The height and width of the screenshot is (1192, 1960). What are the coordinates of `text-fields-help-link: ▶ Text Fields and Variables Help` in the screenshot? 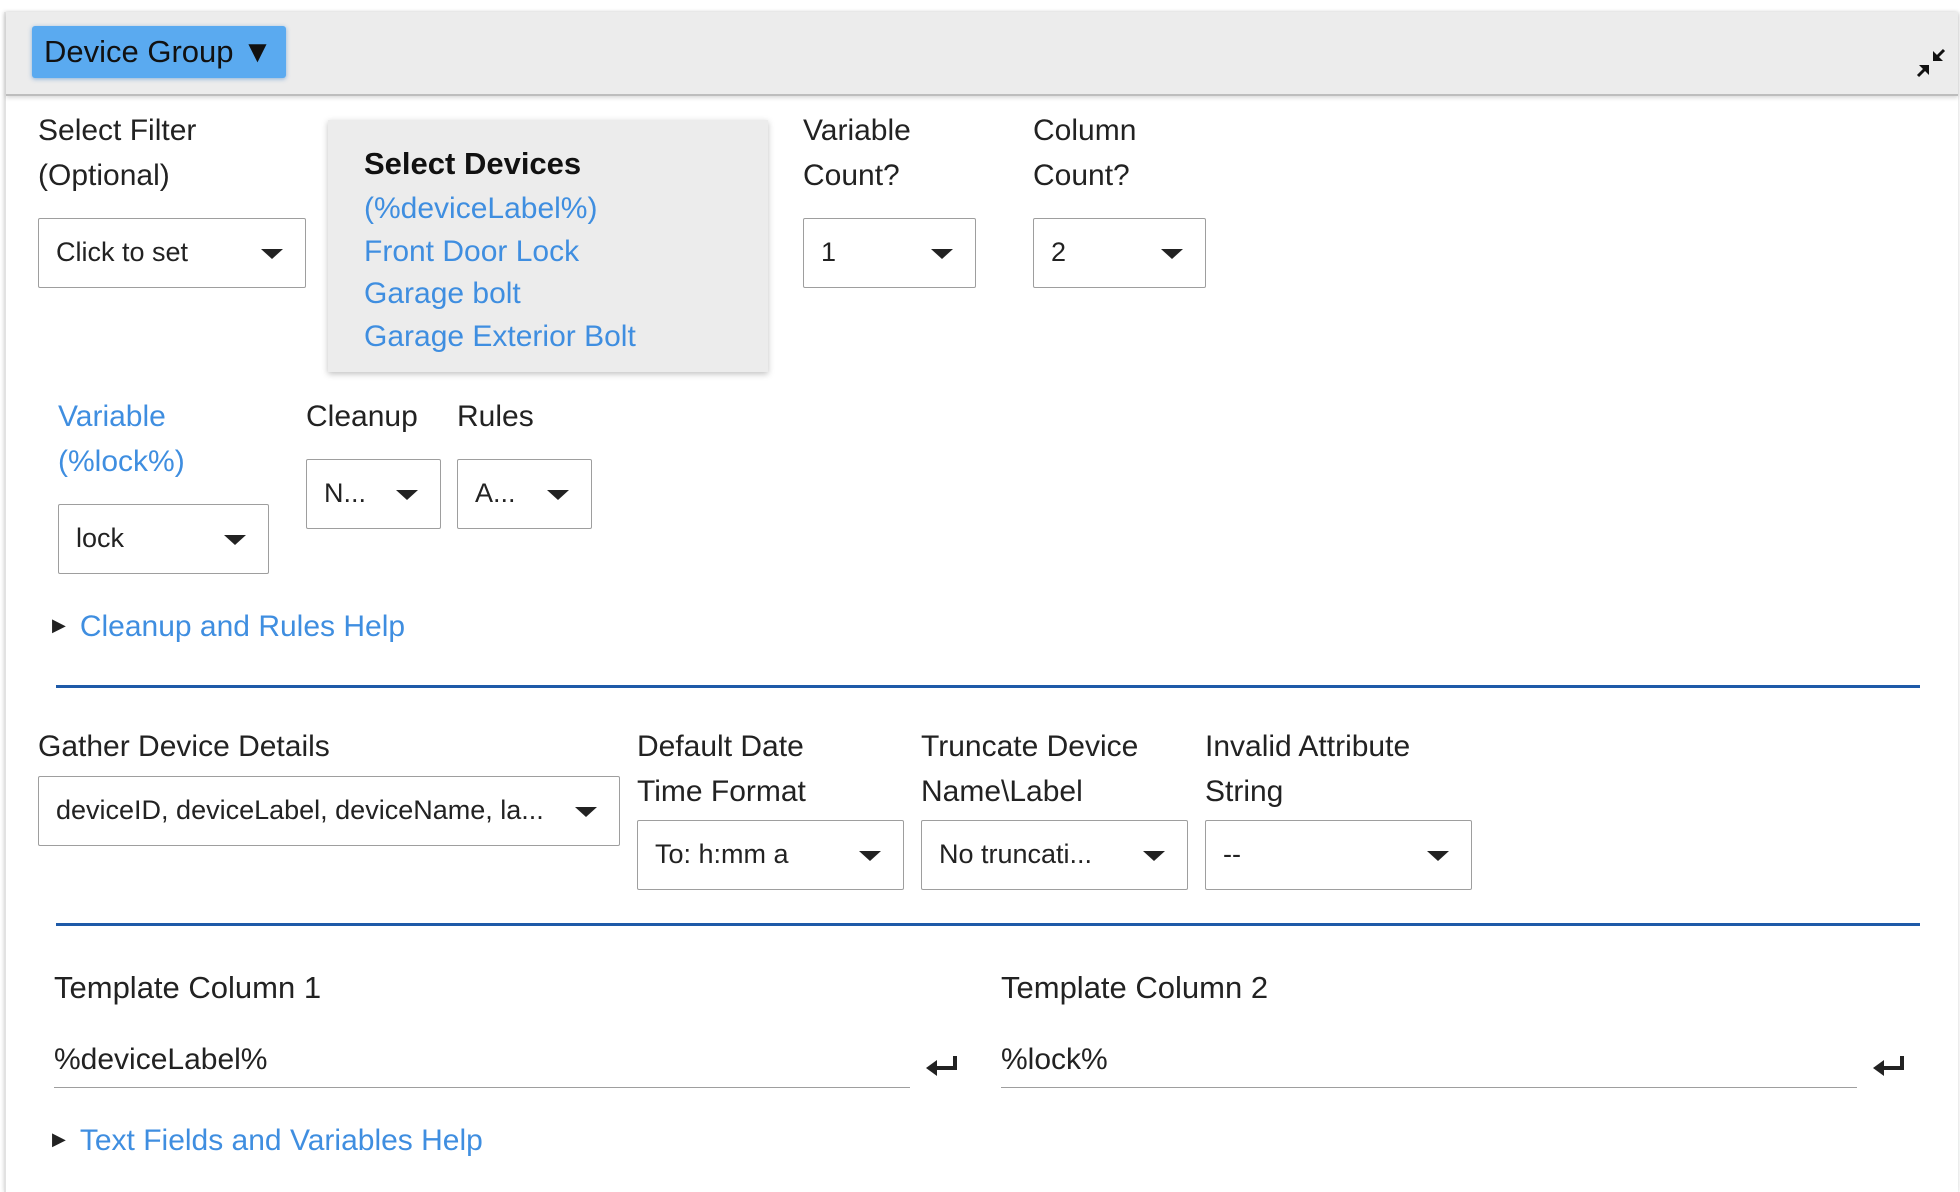 It's located at (267, 1141).